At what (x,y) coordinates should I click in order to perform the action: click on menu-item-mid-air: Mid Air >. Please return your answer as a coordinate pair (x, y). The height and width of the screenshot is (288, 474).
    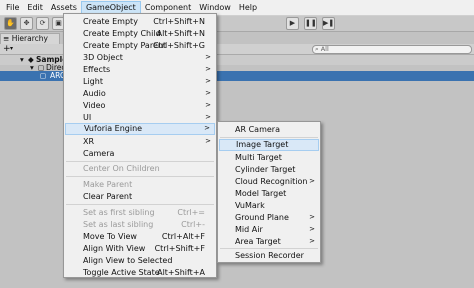
    Looking at the image, I should click on (269, 229).